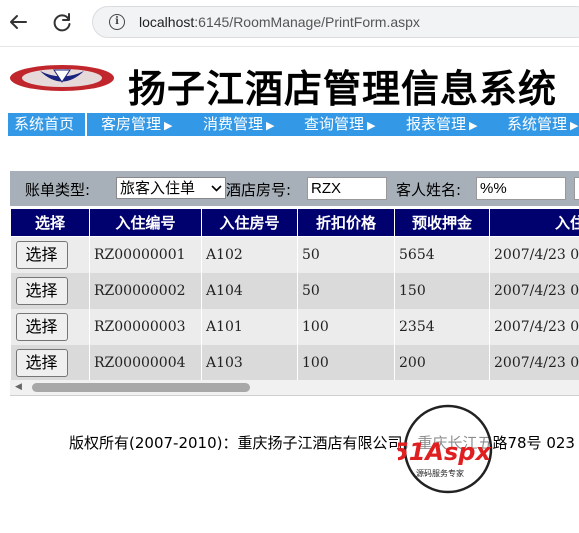  I want to click on site-info-icon: i, so click(117, 22).